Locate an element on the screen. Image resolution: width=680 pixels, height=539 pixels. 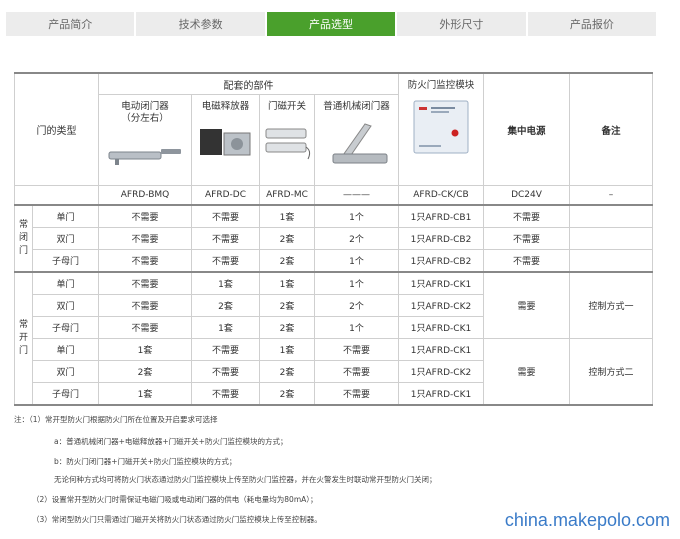
component-header-electric-closer: 电动闭门器 （分左右） is located at coordinates (145, 140).